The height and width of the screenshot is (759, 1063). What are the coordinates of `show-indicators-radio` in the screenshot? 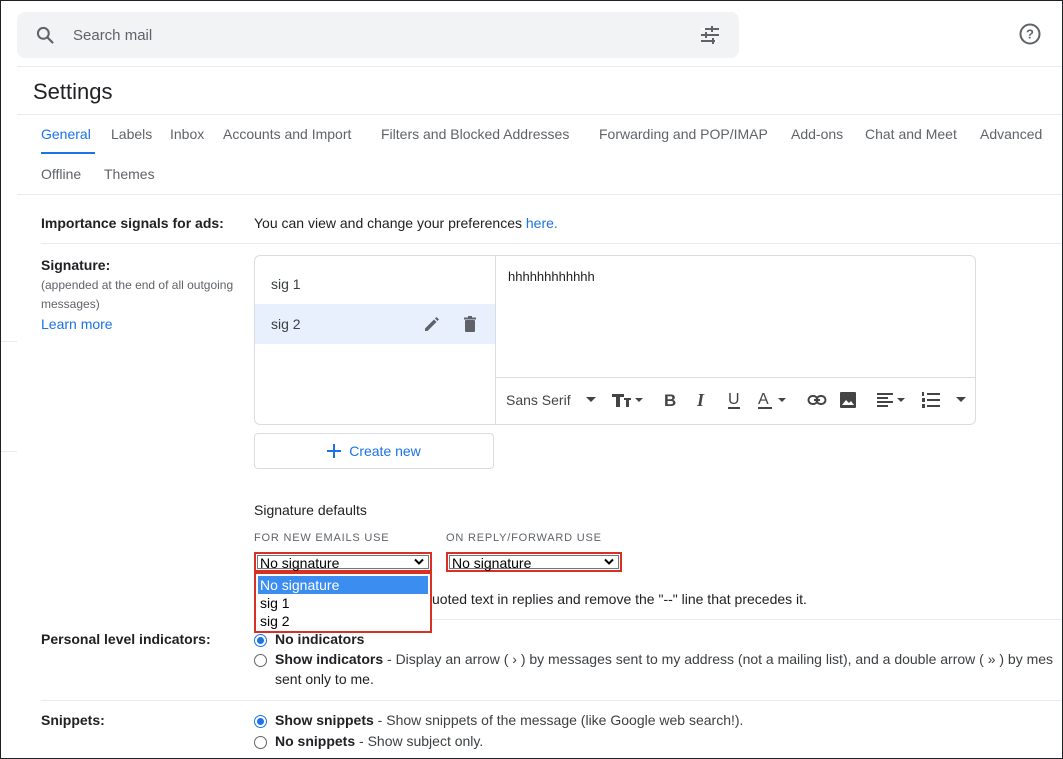 It's located at (260, 660).